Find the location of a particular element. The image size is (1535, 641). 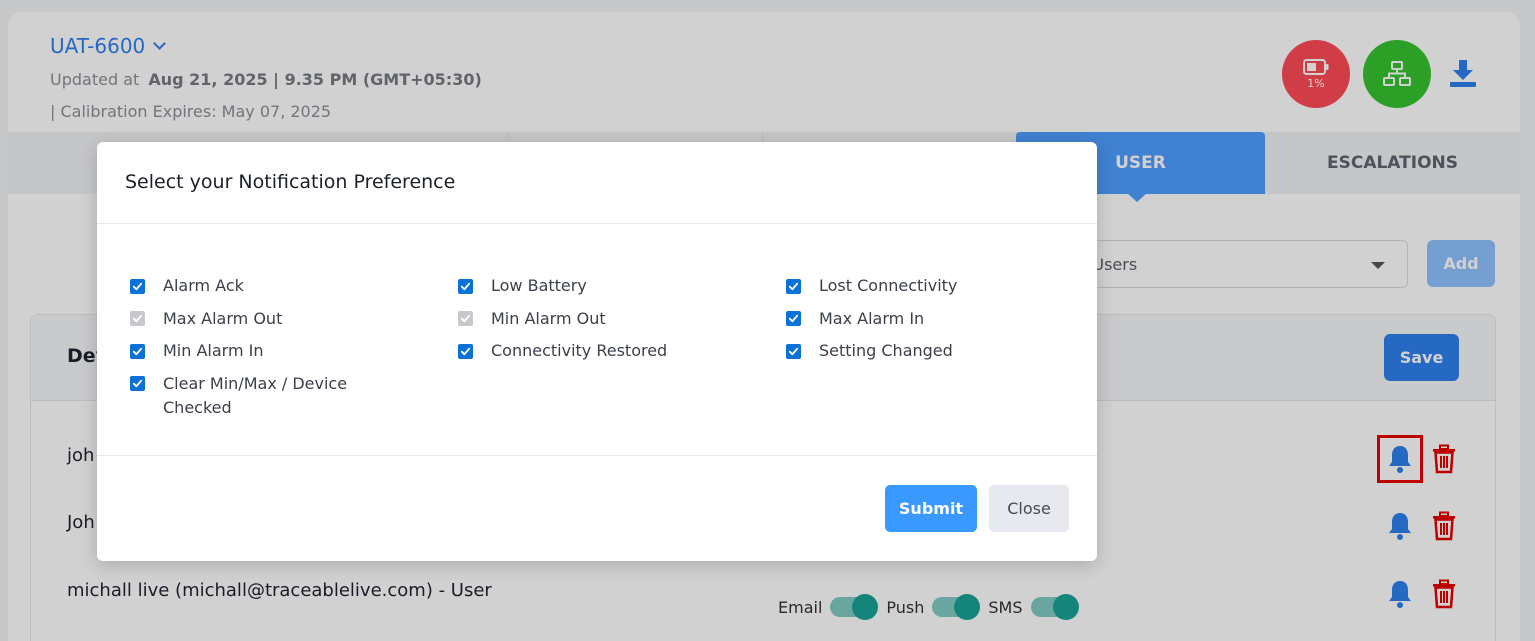

modal-header: Select your Notification Preference is located at coordinates (597, 183).